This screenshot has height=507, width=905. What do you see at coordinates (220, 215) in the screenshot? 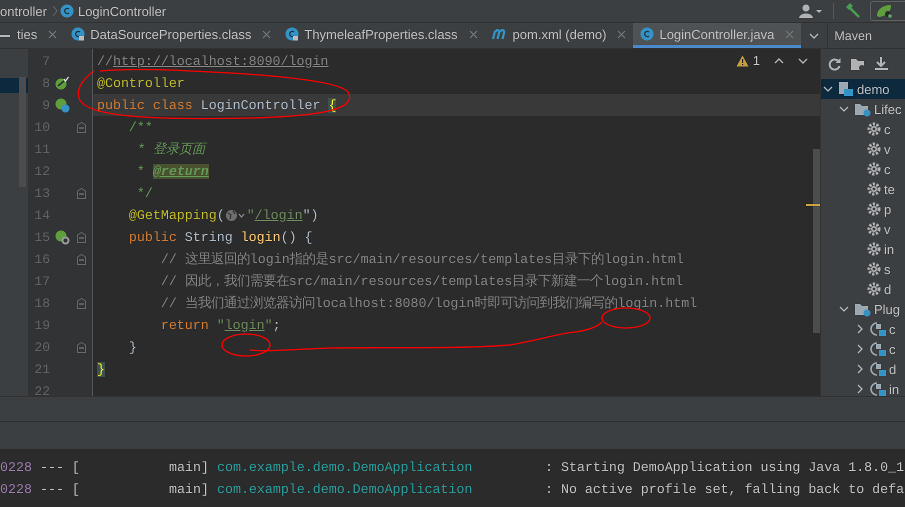
I see `code-punctuation: (` at bounding box center [220, 215].